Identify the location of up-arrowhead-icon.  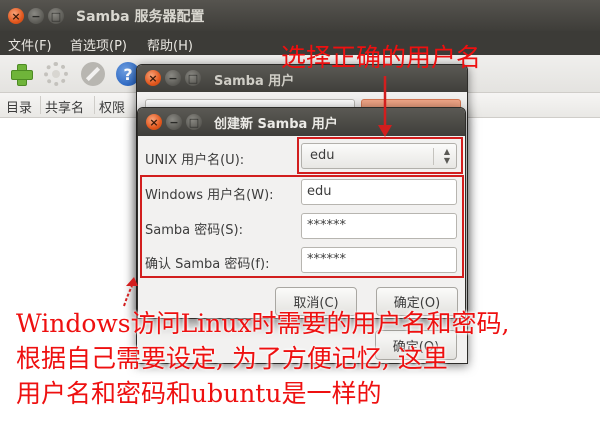
(132, 281).